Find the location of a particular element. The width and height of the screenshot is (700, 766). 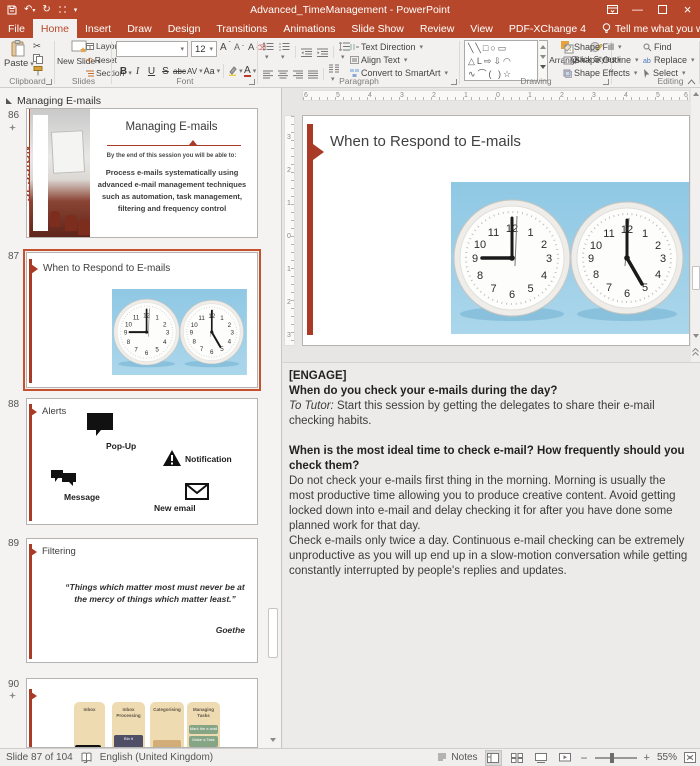

find-button: Find is located at coordinates (657, 47).